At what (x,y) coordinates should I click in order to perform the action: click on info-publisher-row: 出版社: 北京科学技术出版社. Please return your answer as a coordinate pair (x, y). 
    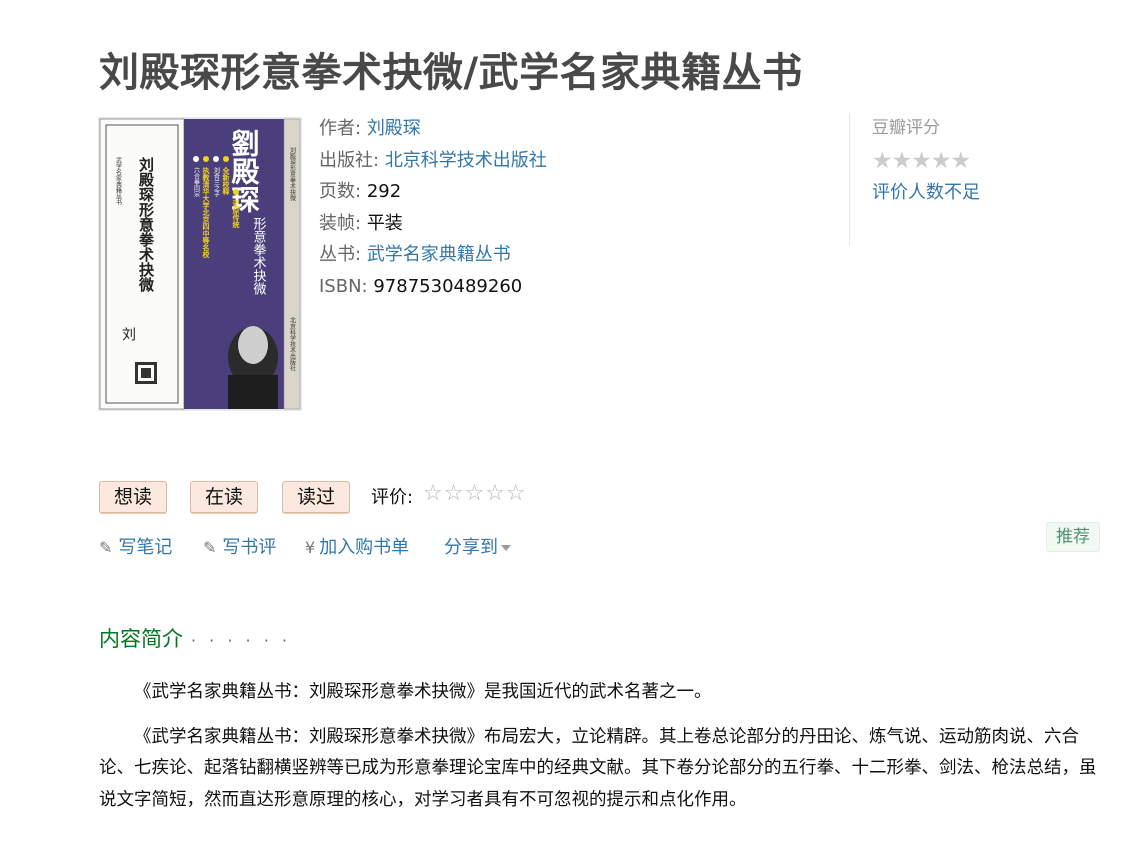
    Looking at the image, I should click on (433, 161).